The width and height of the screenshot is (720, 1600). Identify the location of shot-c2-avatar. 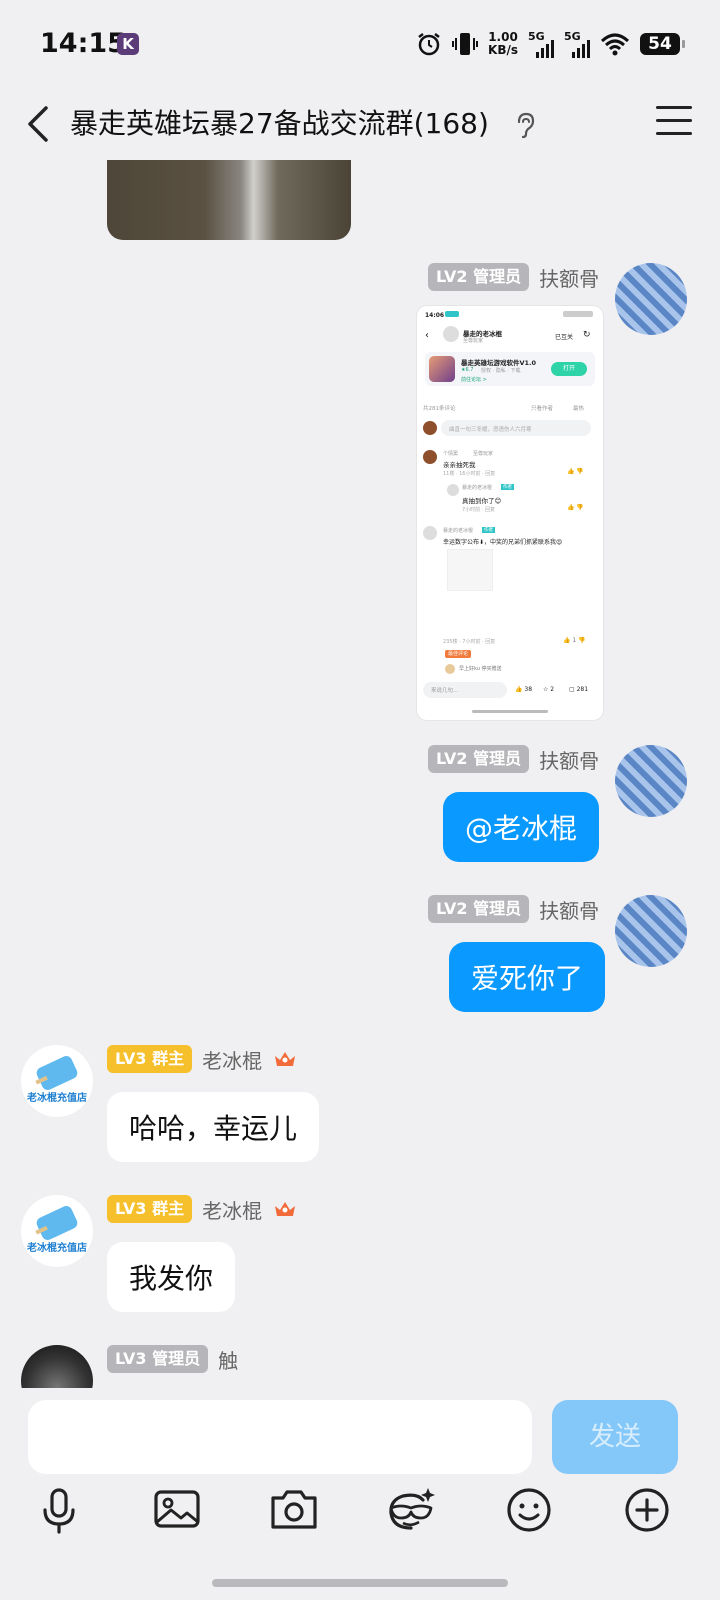
(430, 533).